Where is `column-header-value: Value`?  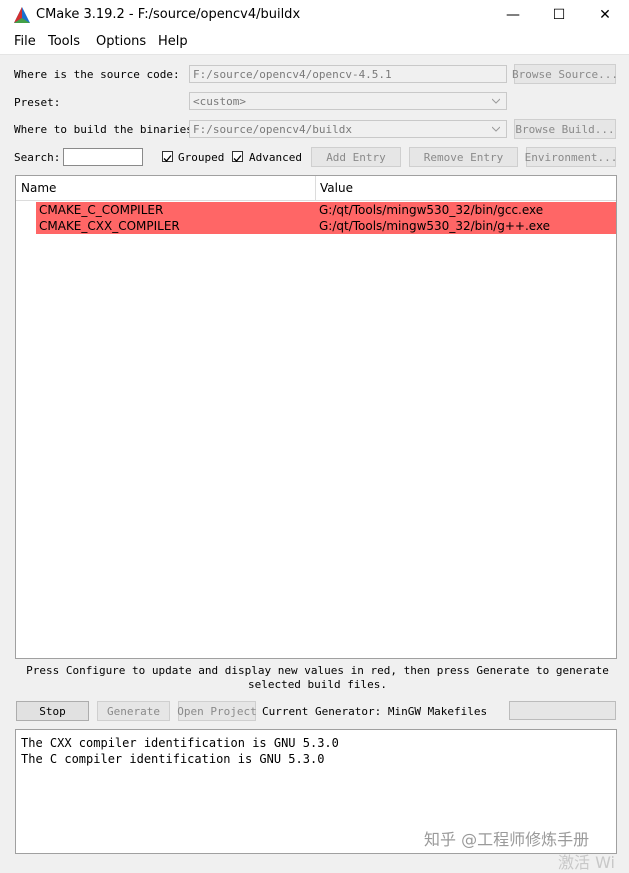
column-header-value: Value is located at coordinates (336, 188).